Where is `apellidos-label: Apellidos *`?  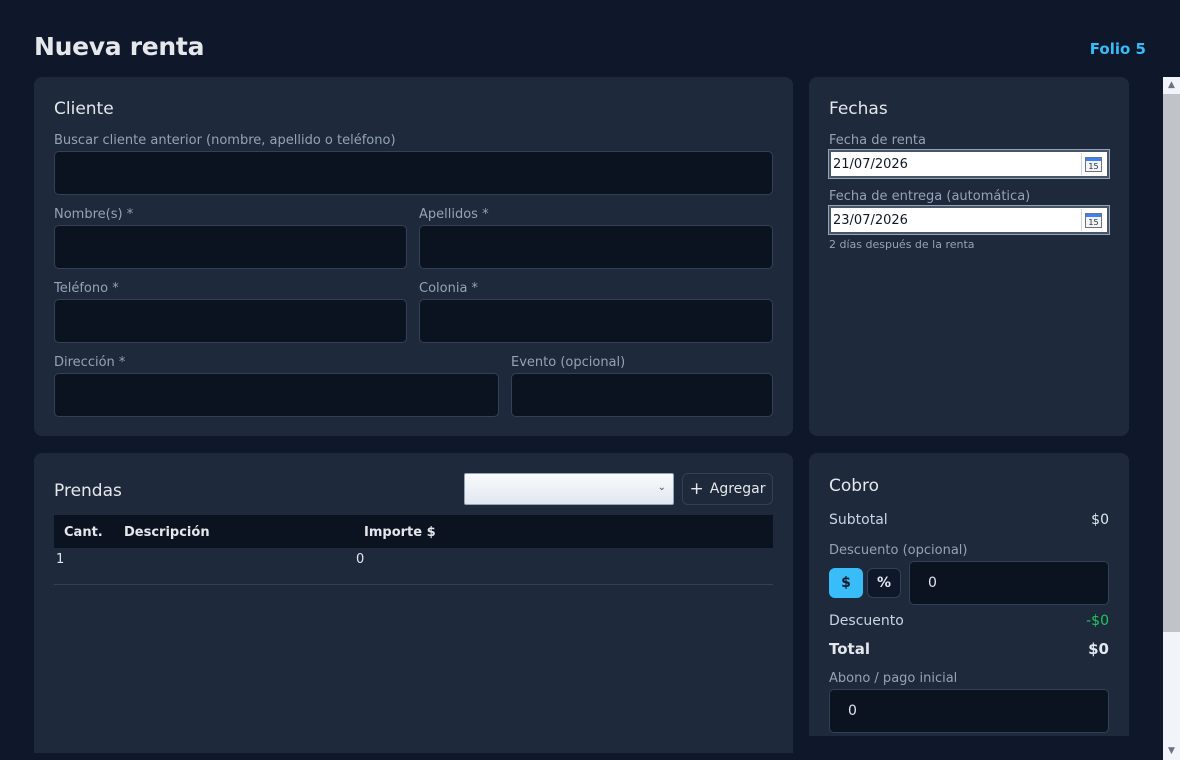
apellidos-label: Apellidos * is located at coordinates (454, 214).